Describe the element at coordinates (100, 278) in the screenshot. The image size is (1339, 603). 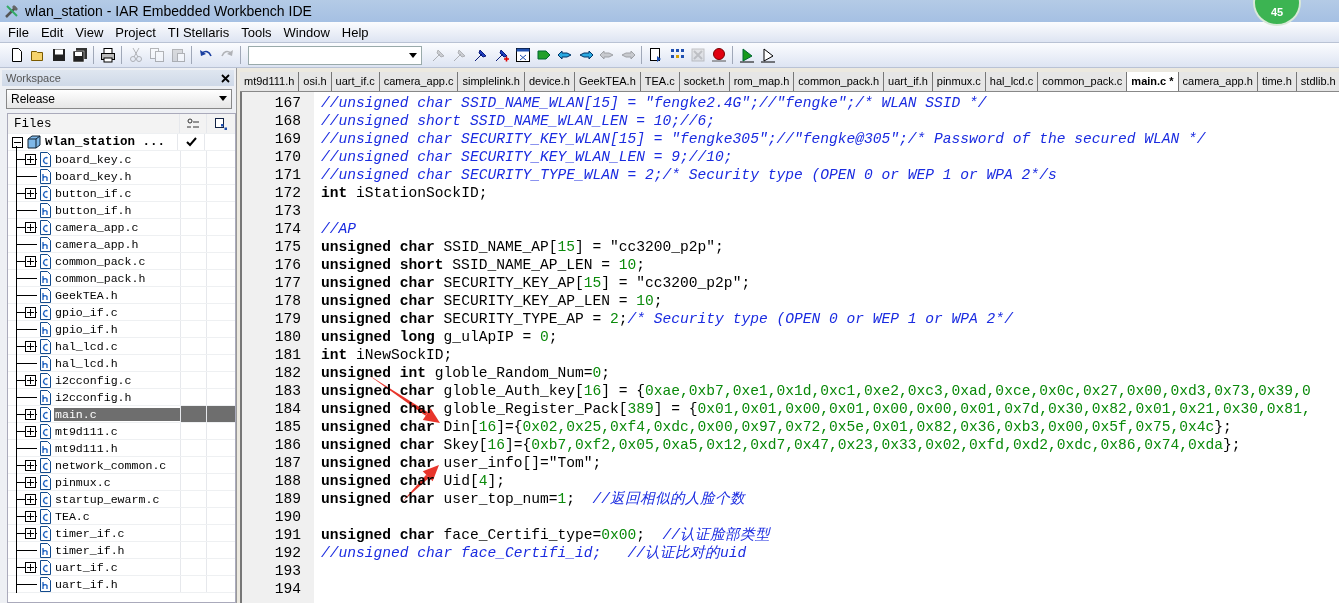
I see `tree-node: common_pack.h` at that location.